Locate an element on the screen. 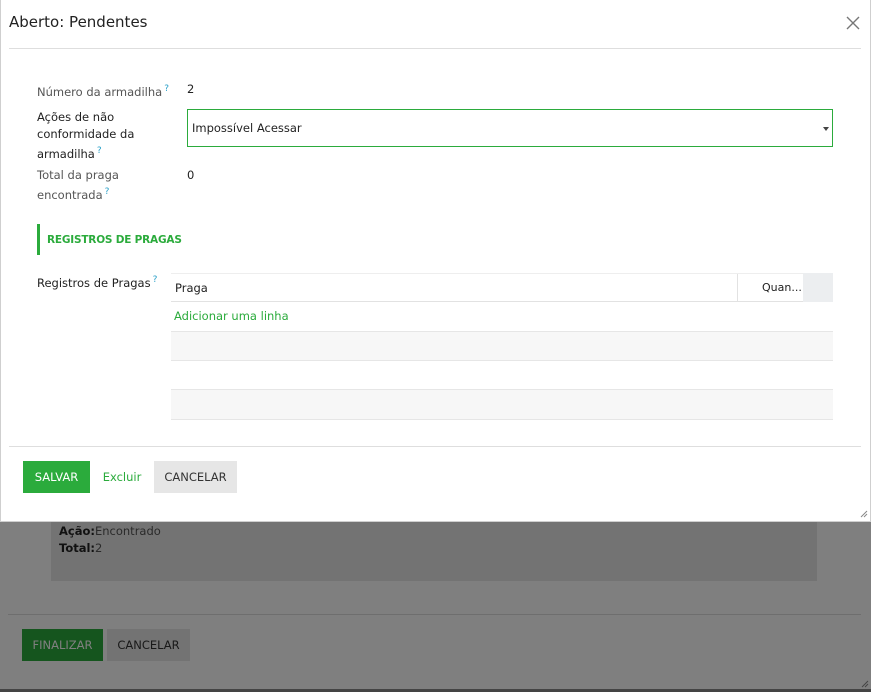 This screenshot has width=871, height=692. pest-total-value: 0 is located at coordinates (191, 175).